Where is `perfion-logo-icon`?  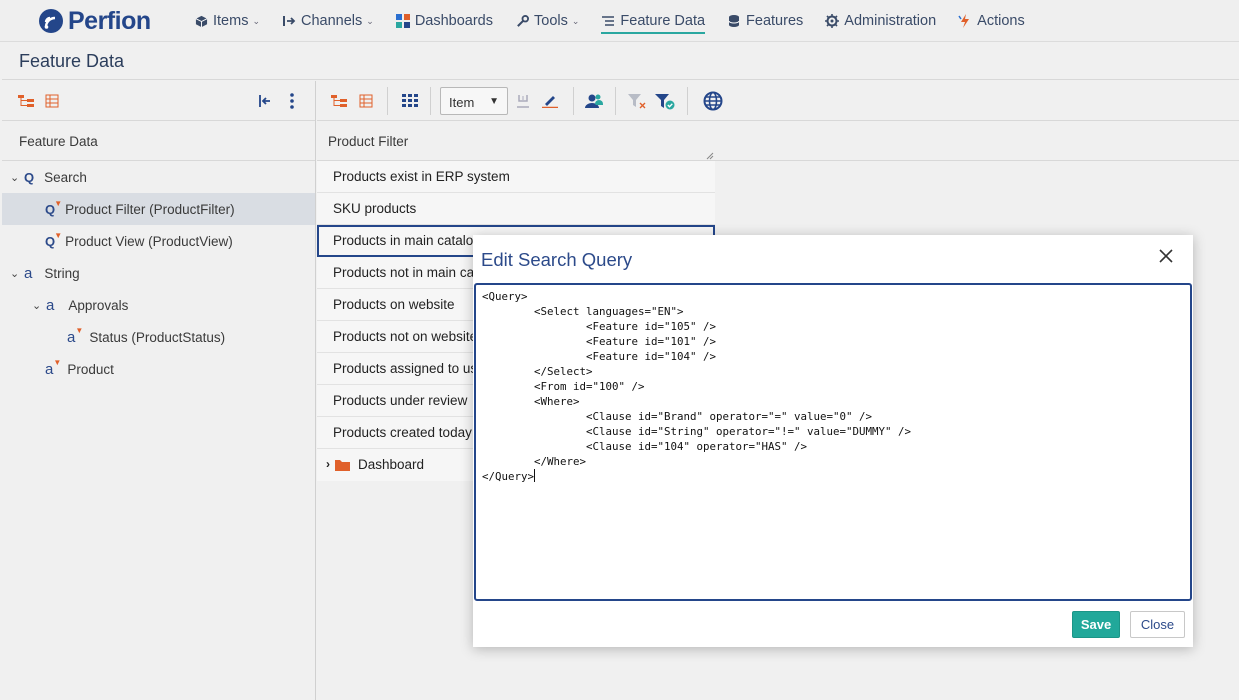
perfion-logo-icon is located at coordinates (51, 21).